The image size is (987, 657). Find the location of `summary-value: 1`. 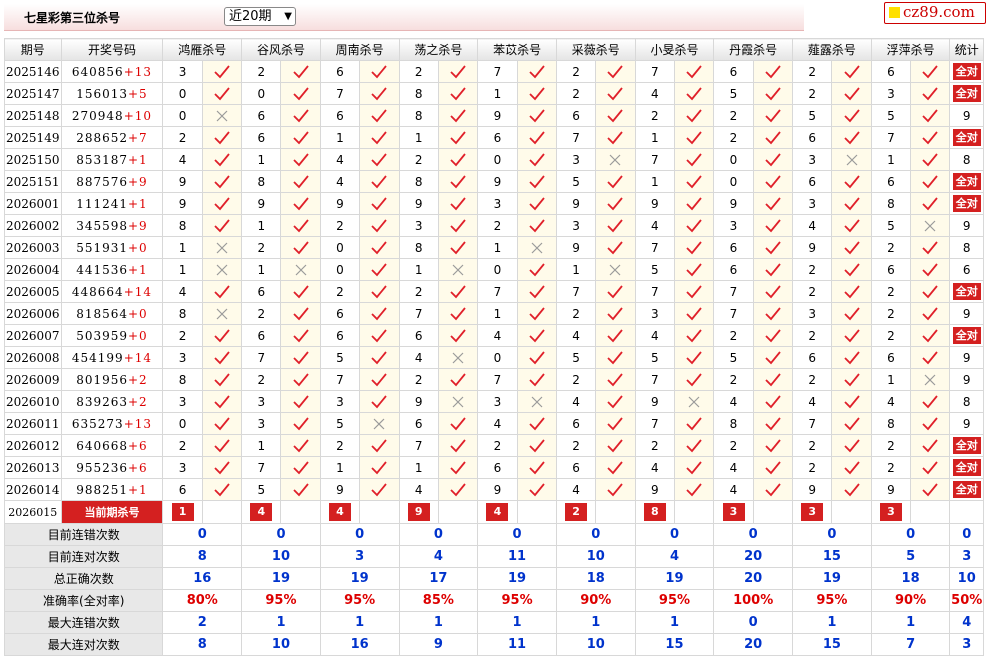

summary-value: 1 is located at coordinates (674, 622).